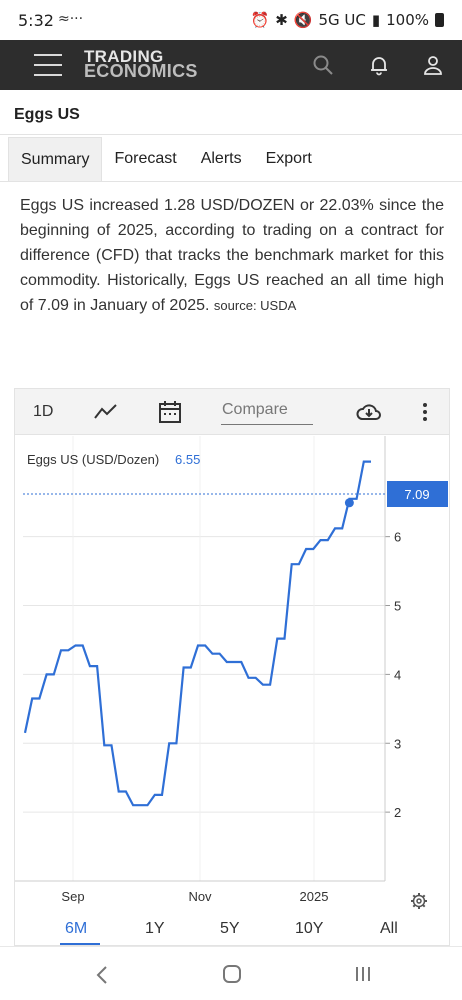 Image resolution: width=462 pixels, height=1000 pixels. I want to click on chart-type-icon, so click(106, 412).